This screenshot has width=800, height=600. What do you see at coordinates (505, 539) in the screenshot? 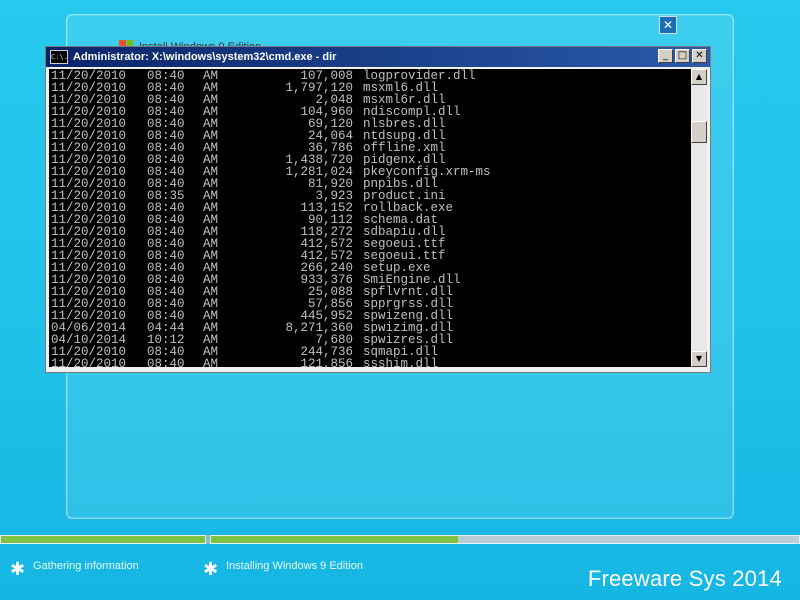
I see `progress-segment-installing` at bounding box center [505, 539].